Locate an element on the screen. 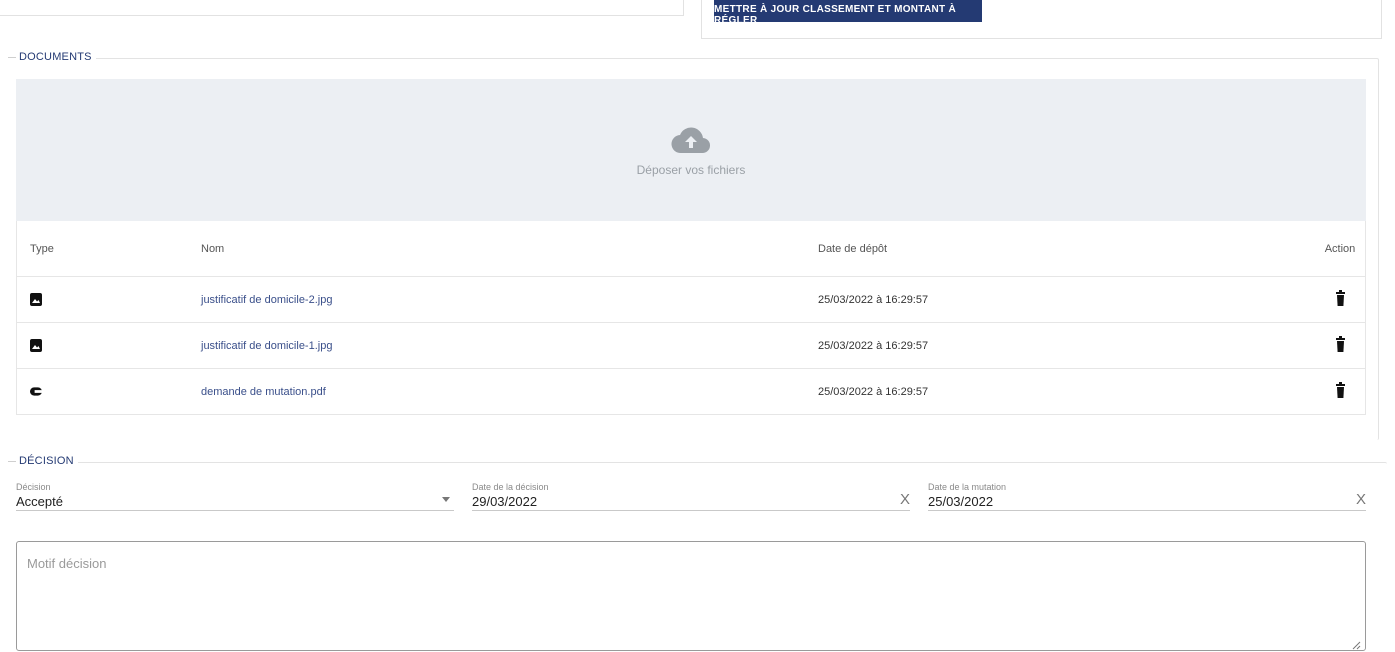 This screenshot has height=652, width=1395. decision-date-field: Date de la décision 29/03/2022 X is located at coordinates (691, 496).